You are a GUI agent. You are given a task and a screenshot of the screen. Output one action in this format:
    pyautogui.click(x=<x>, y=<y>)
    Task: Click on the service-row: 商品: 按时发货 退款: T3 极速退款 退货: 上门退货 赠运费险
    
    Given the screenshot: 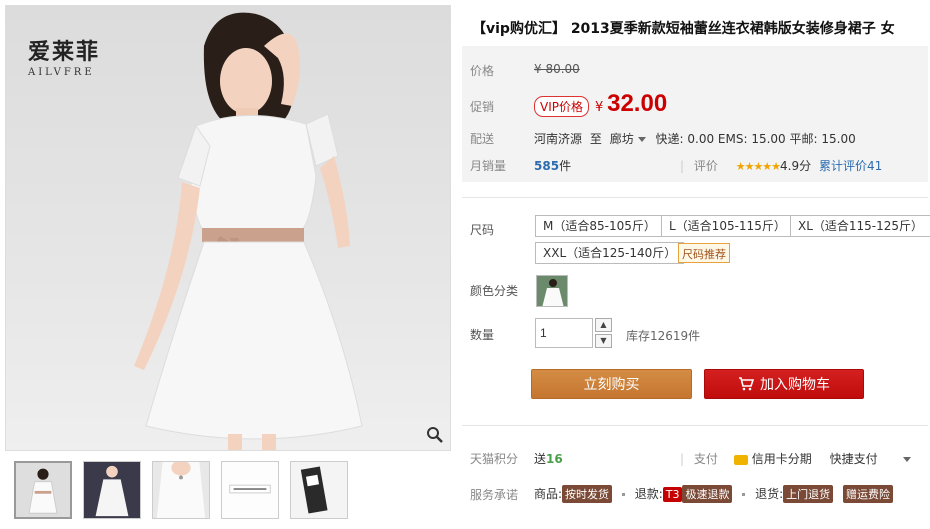 What is the action you would take?
    pyautogui.click(x=713, y=494)
    